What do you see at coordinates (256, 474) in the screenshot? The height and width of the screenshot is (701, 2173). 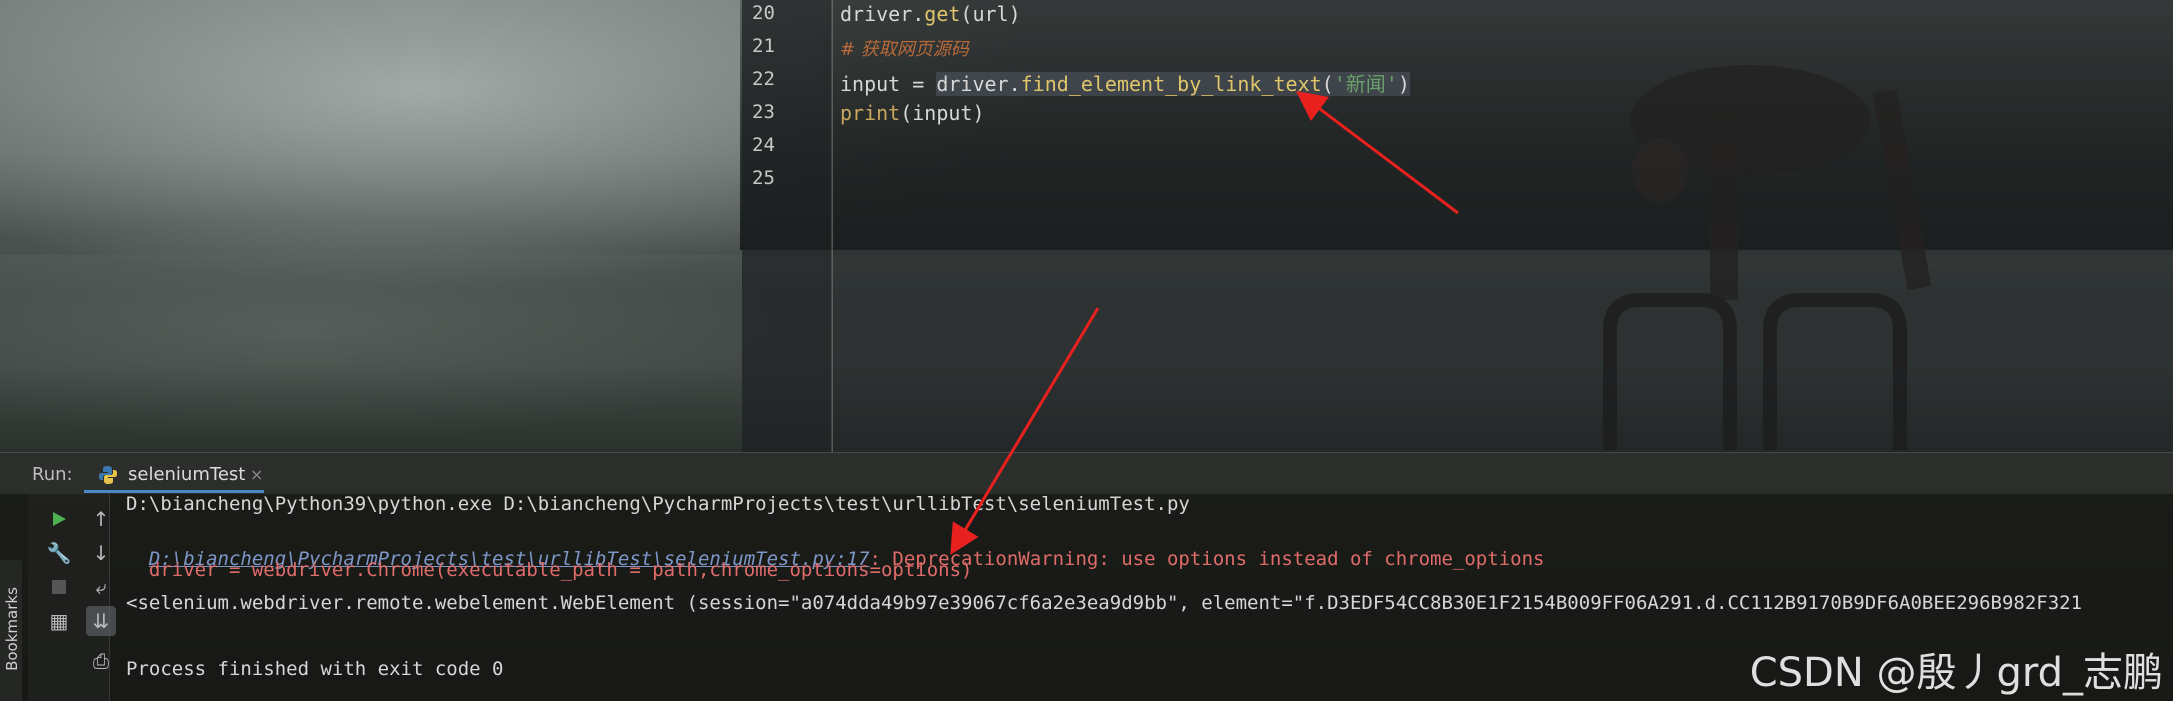 I see `close-icon: ×` at bounding box center [256, 474].